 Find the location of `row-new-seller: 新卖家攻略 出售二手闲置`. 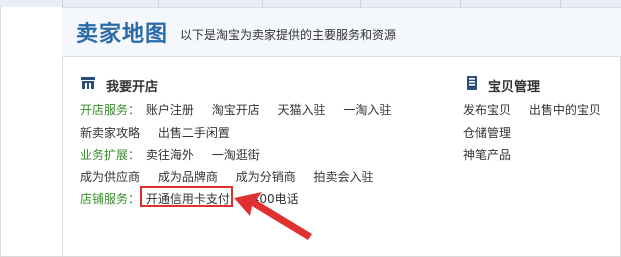

row-new-seller: 新卖家攻略 出售二手闲置 is located at coordinates (155, 132).